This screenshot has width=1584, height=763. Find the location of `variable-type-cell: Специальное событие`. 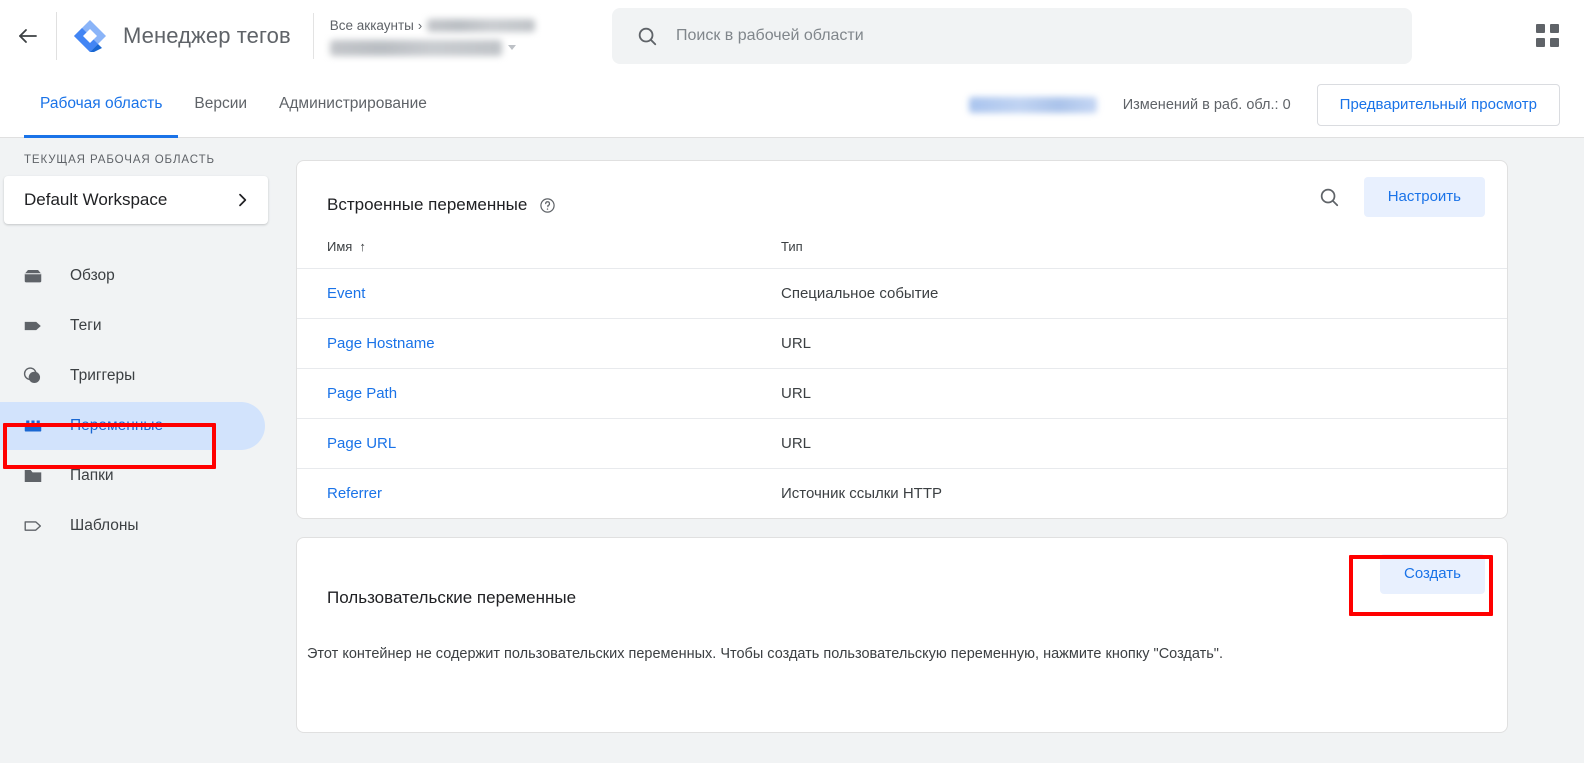

variable-type-cell: Специальное событие is located at coordinates (1144, 293).